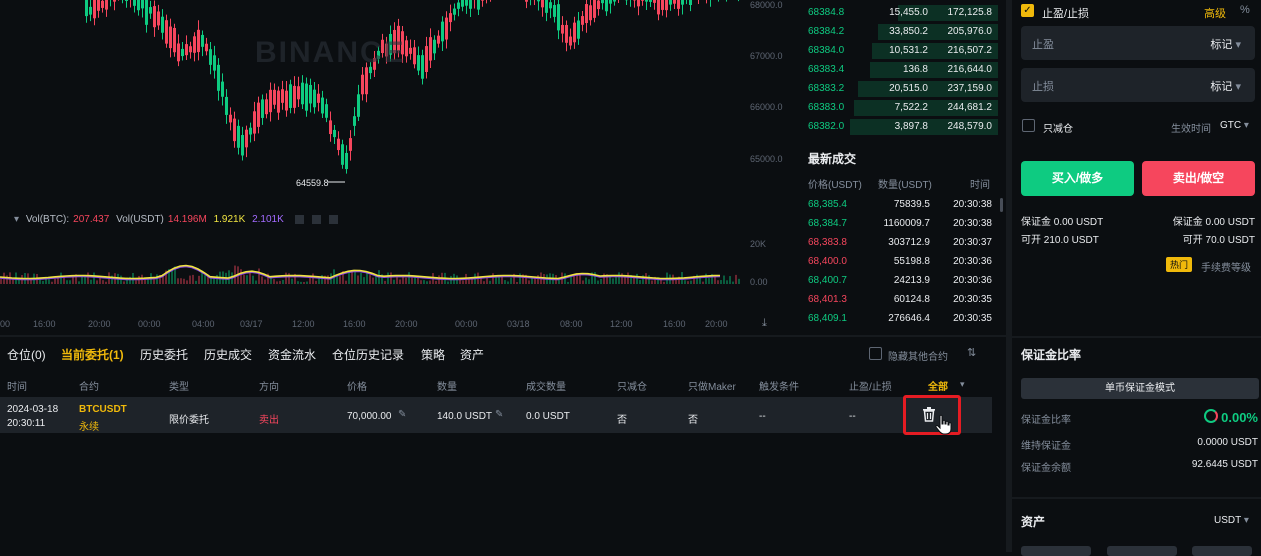 This screenshot has height=556, width=1261. I want to click on sell-short-button: 卖出/做空, so click(1198, 178).